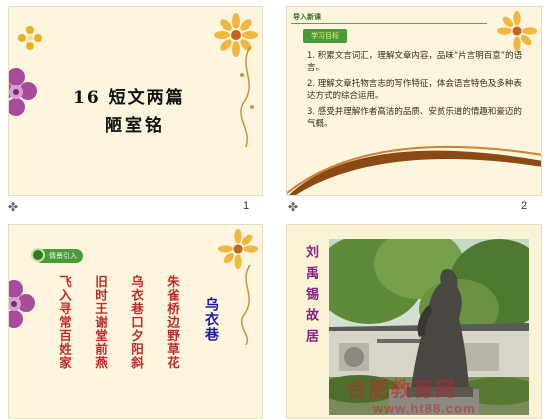 This screenshot has width=550, height=419. What do you see at coordinates (415, 62) in the screenshot?
I see `goal-item-1: 1. 积累文言词汇，理解文章内容，品味“片言明百意”的语言。` at bounding box center [415, 62].